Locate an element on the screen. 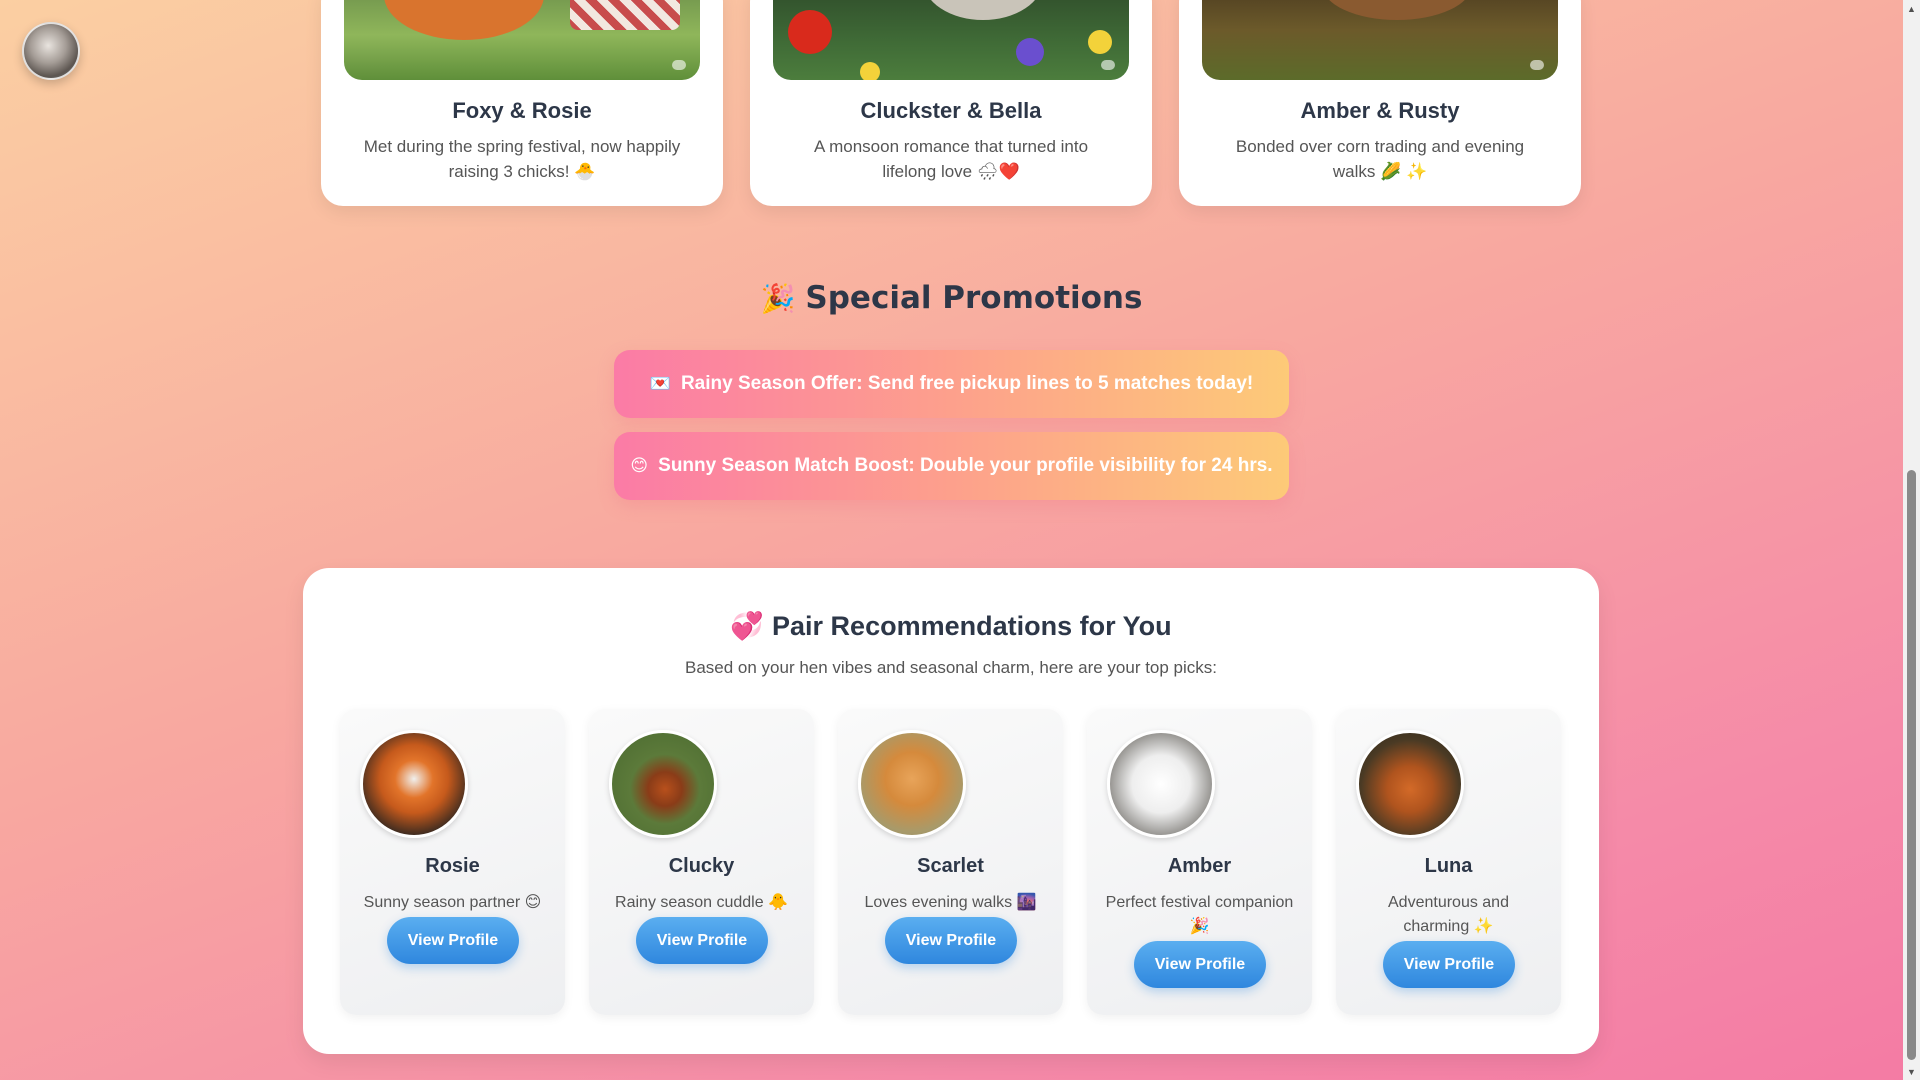  promotions-heading: 🎉 Special Promotions is located at coordinates (951, 298).